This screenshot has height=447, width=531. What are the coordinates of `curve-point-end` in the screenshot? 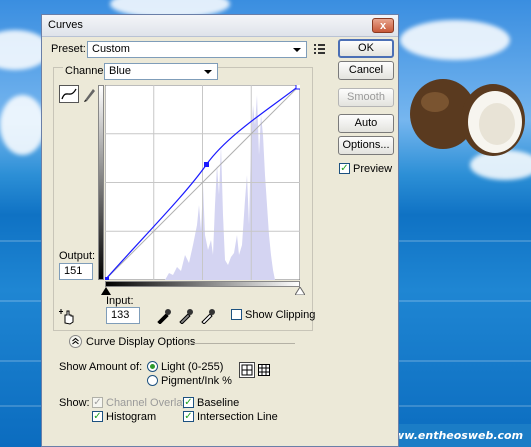 It's located at (297, 87).